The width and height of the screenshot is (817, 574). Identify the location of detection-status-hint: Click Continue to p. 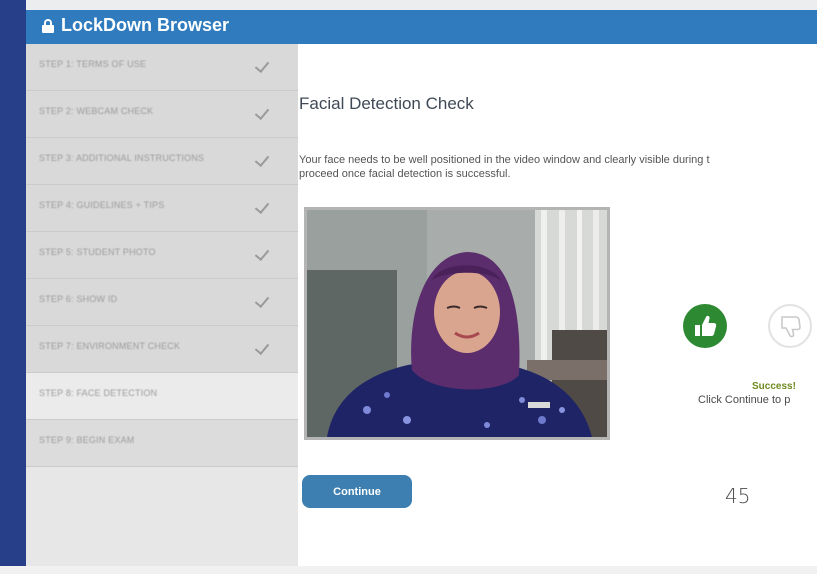
(744, 400).